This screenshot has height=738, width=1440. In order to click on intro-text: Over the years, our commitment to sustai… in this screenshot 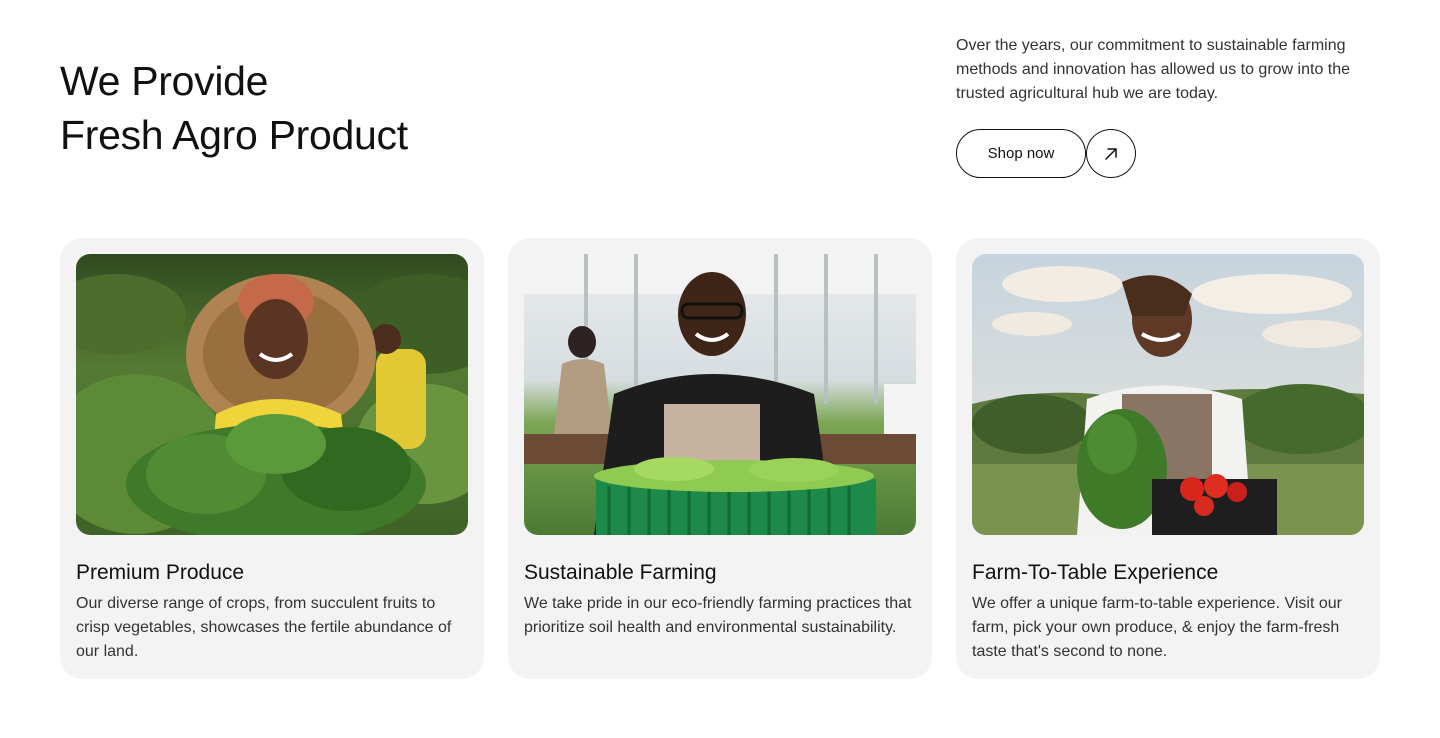, I will do `click(1153, 69)`.